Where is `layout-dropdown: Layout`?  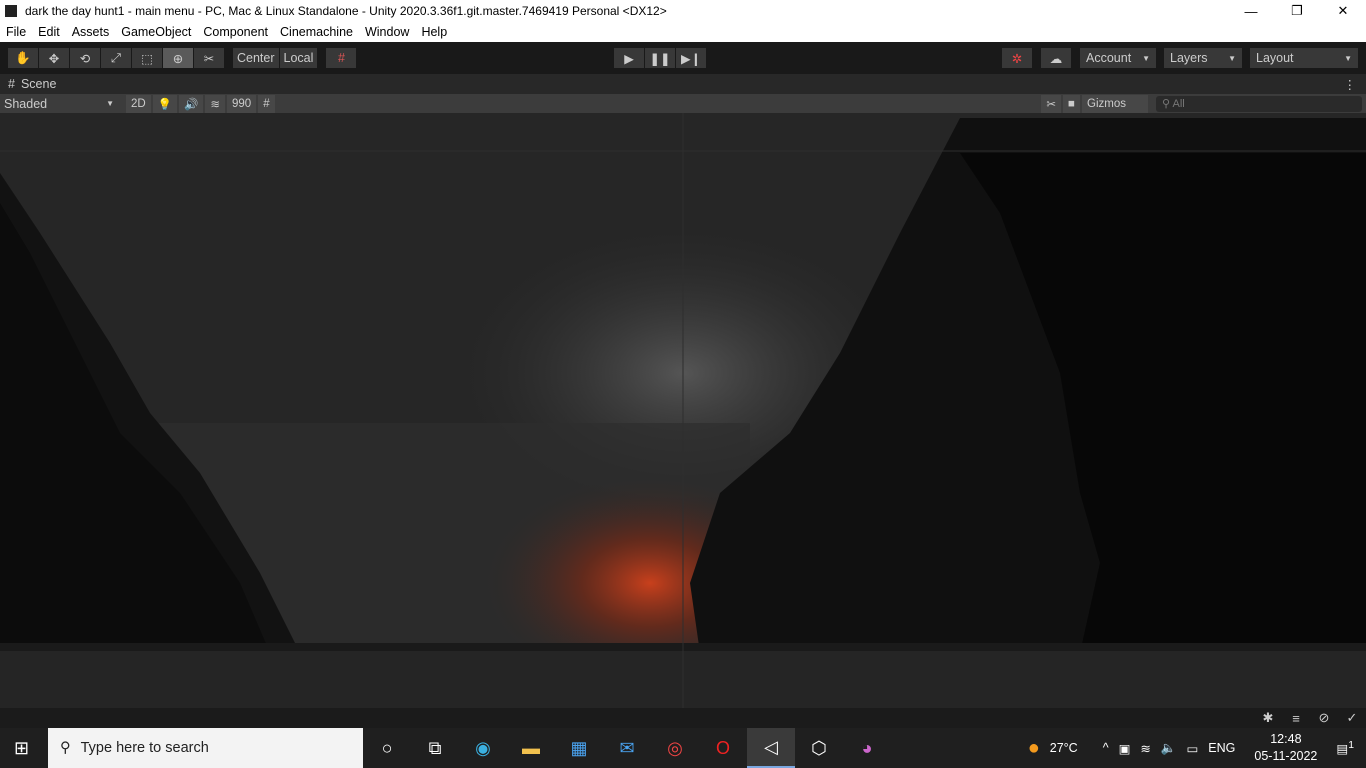
layout-dropdown: Layout is located at coordinates (1304, 58).